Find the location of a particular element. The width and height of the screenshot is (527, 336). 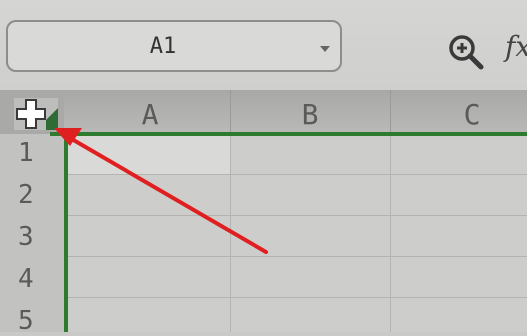

selection-border-left is located at coordinates (66, 232).